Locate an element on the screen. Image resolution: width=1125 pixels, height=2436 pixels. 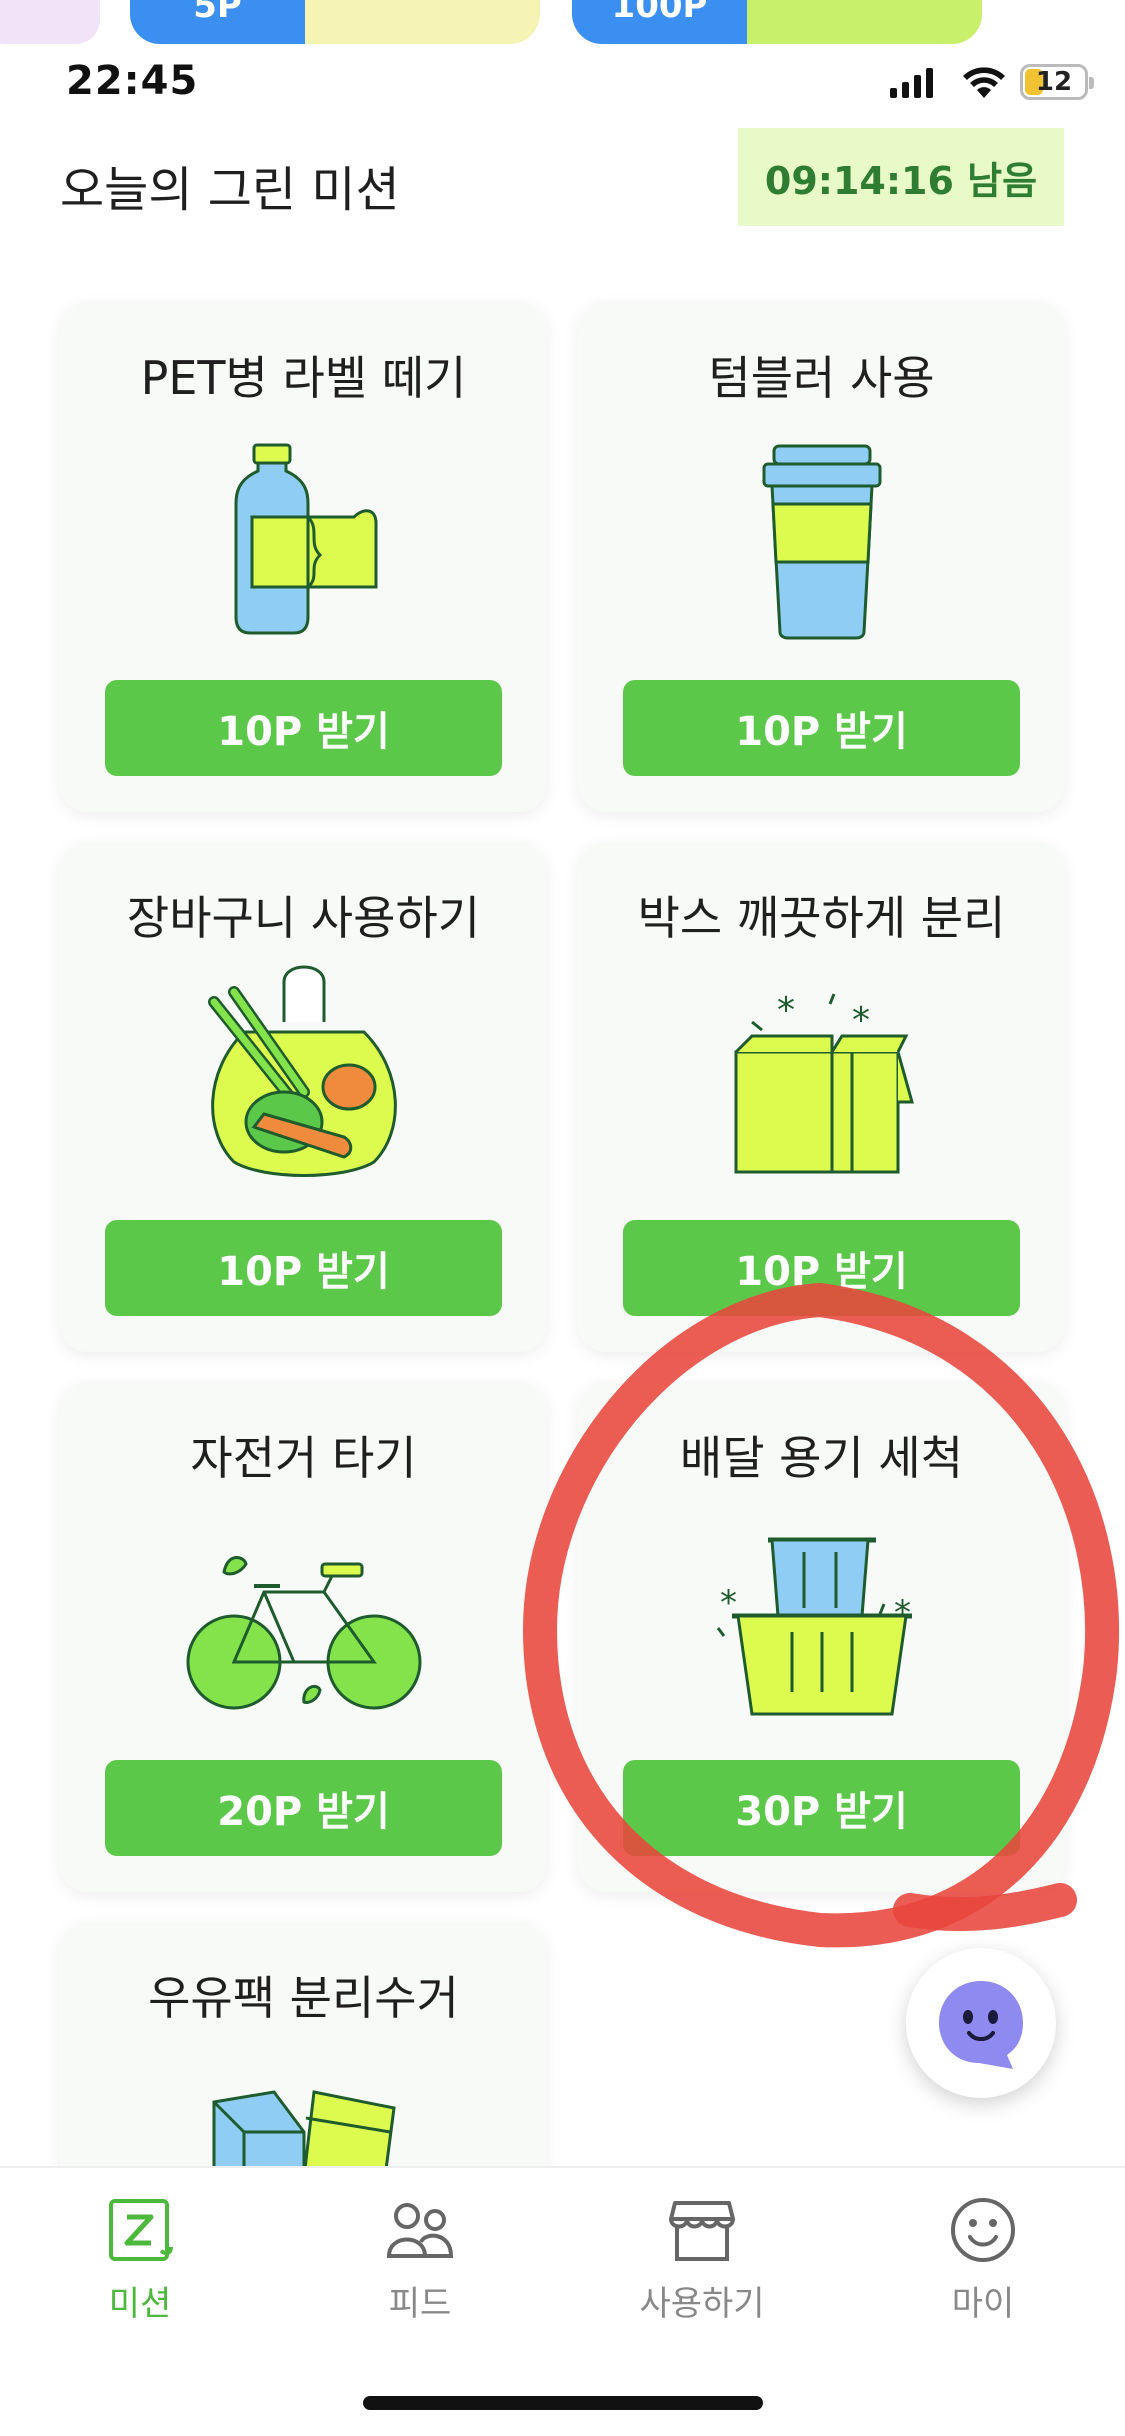
mission-card-box: 박스 깨끗하게 분리 * * 10P 받기 is located at coordinates (821, 1097).